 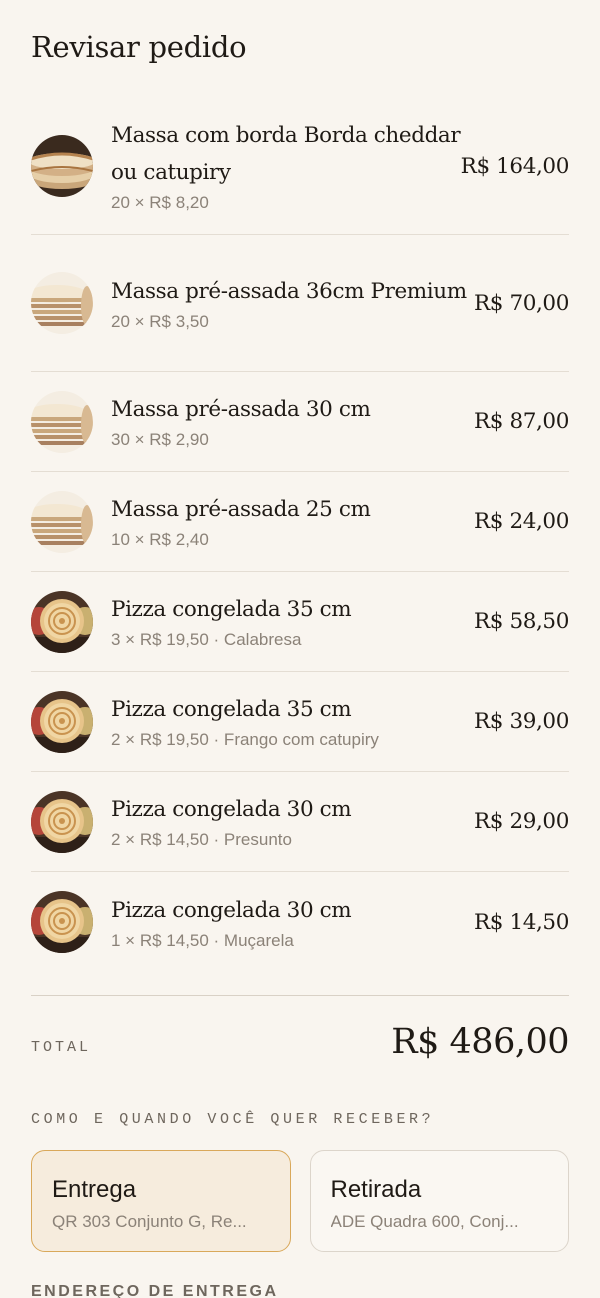 What do you see at coordinates (241, 509) in the screenshot?
I see `item-name: Massa pré-assada 25 cm` at bounding box center [241, 509].